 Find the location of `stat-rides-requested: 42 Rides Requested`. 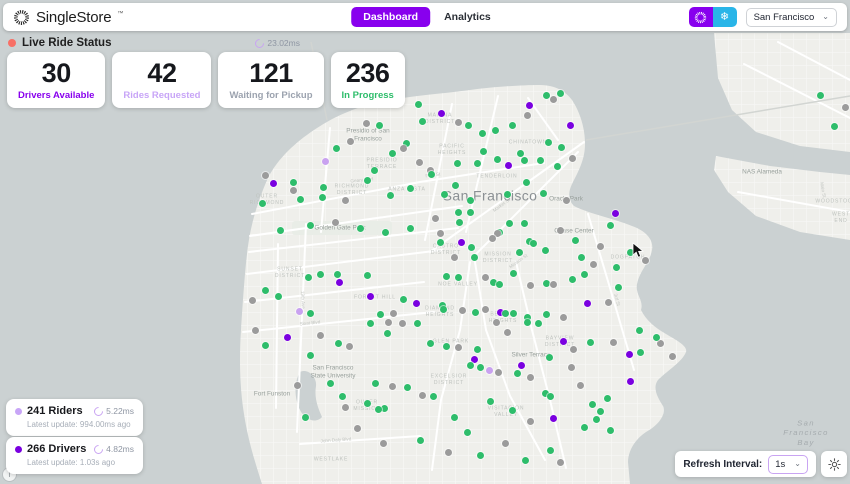

stat-rides-requested: 42 Rides Requested is located at coordinates (162, 80).